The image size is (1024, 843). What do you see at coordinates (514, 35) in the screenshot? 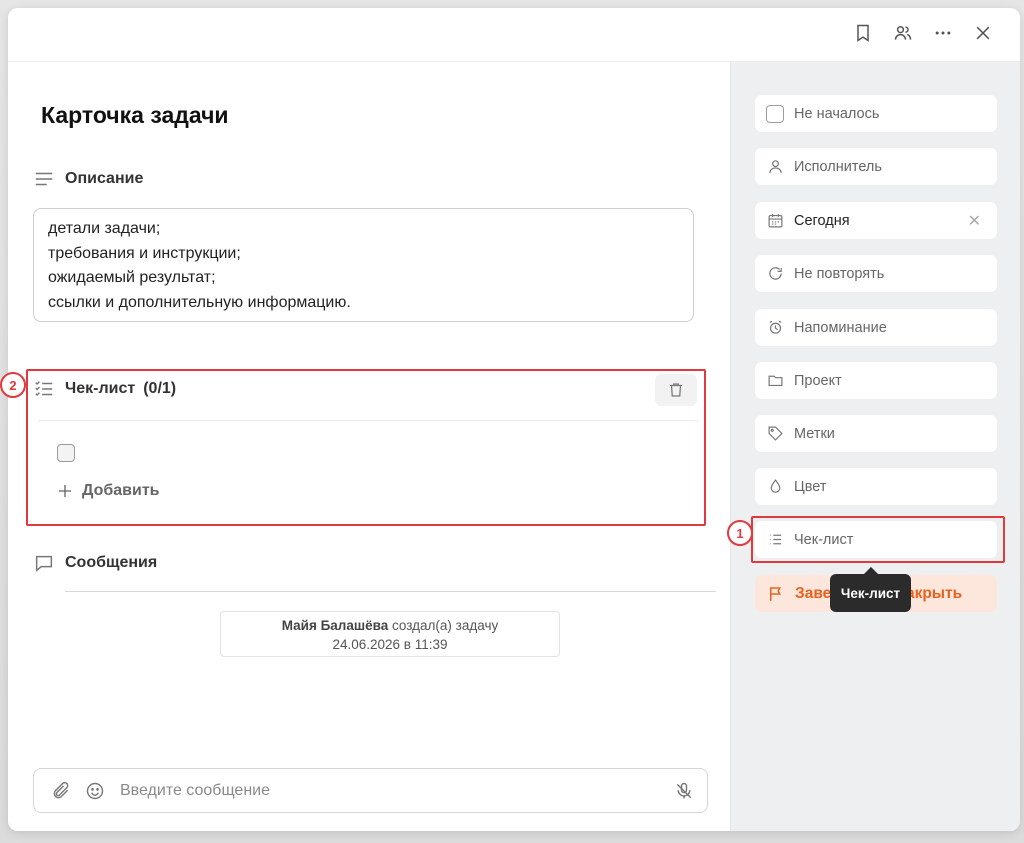
I see `modal-topbar` at bounding box center [514, 35].